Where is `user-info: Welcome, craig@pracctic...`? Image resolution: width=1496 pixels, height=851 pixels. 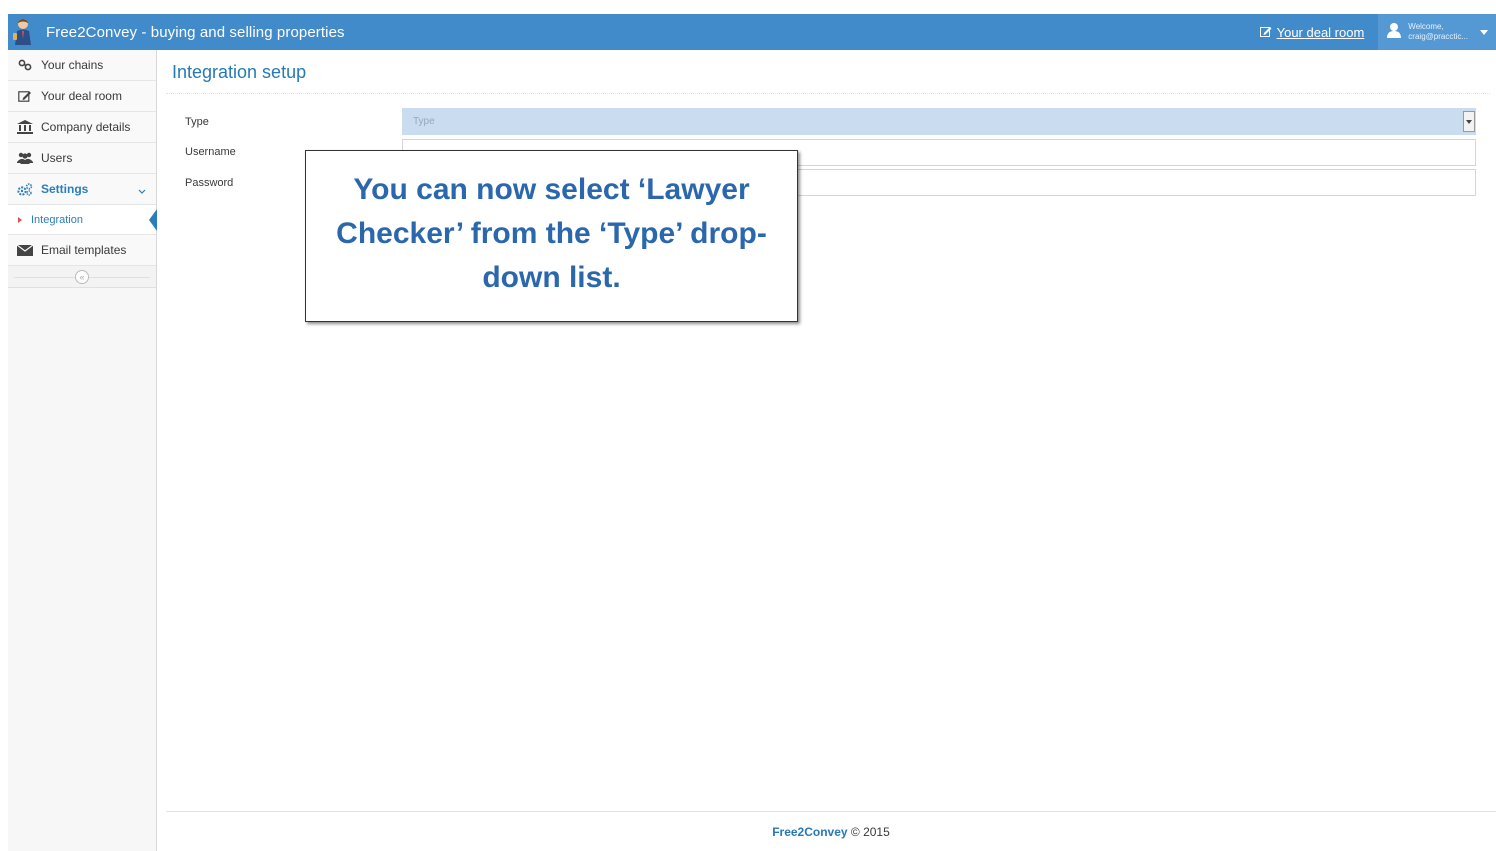
user-info: Welcome, craig@pracctic... is located at coordinates (1438, 32).